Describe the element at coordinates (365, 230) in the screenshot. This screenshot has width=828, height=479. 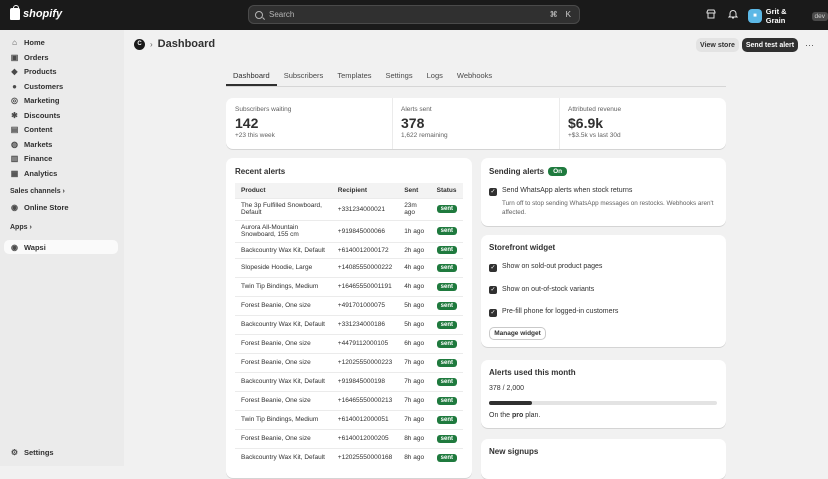
I see `cell-recipient: +919845000066` at that location.